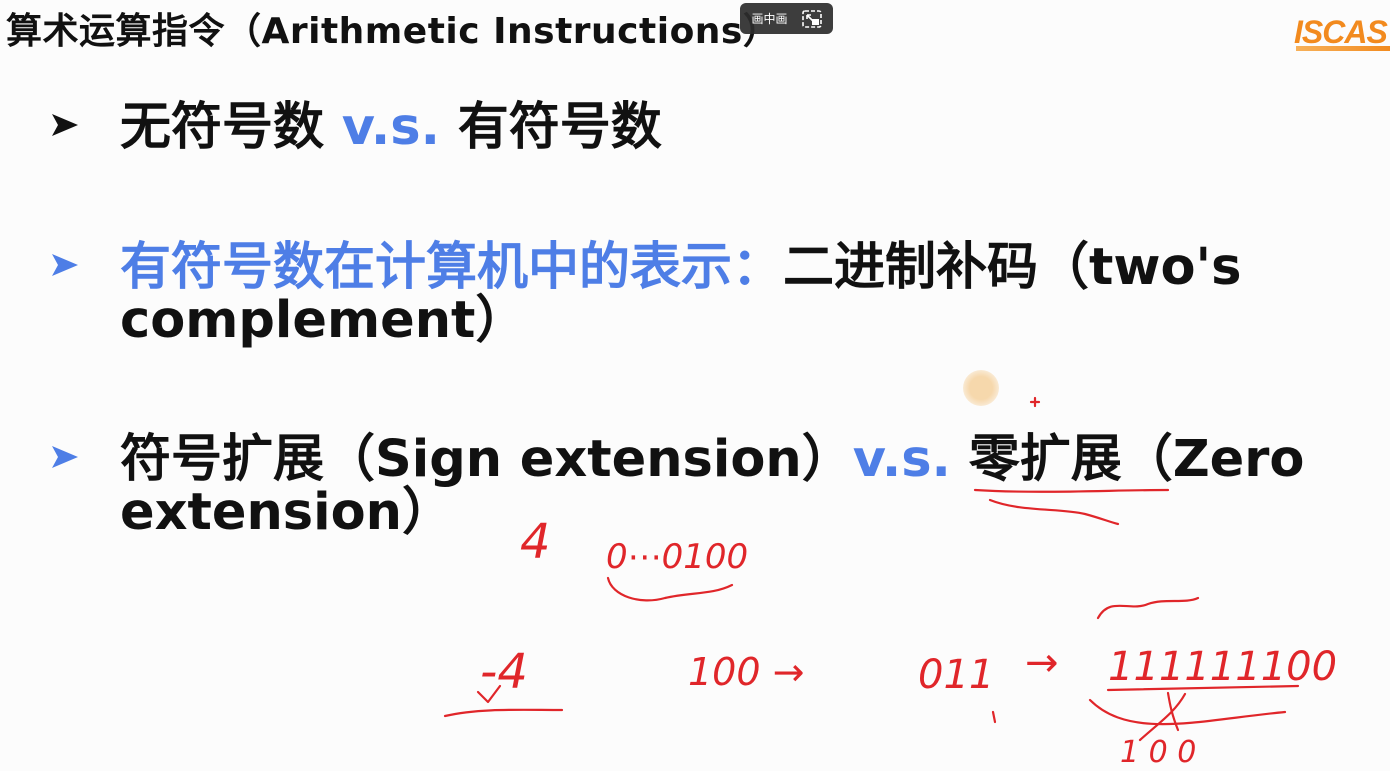  I want to click on bullet-3-part-2: v.s., so click(901, 459).